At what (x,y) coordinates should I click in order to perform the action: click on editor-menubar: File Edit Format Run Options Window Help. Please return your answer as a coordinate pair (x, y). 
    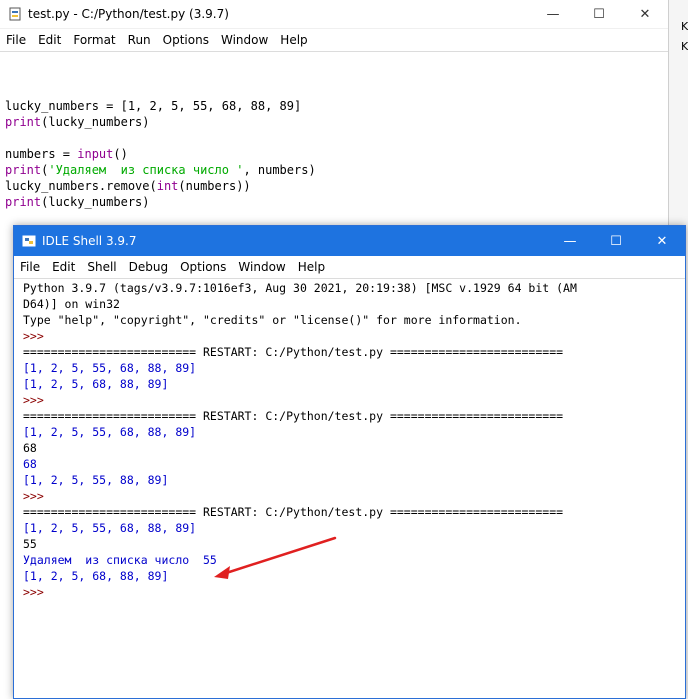
    Looking at the image, I should click on (334, 40).